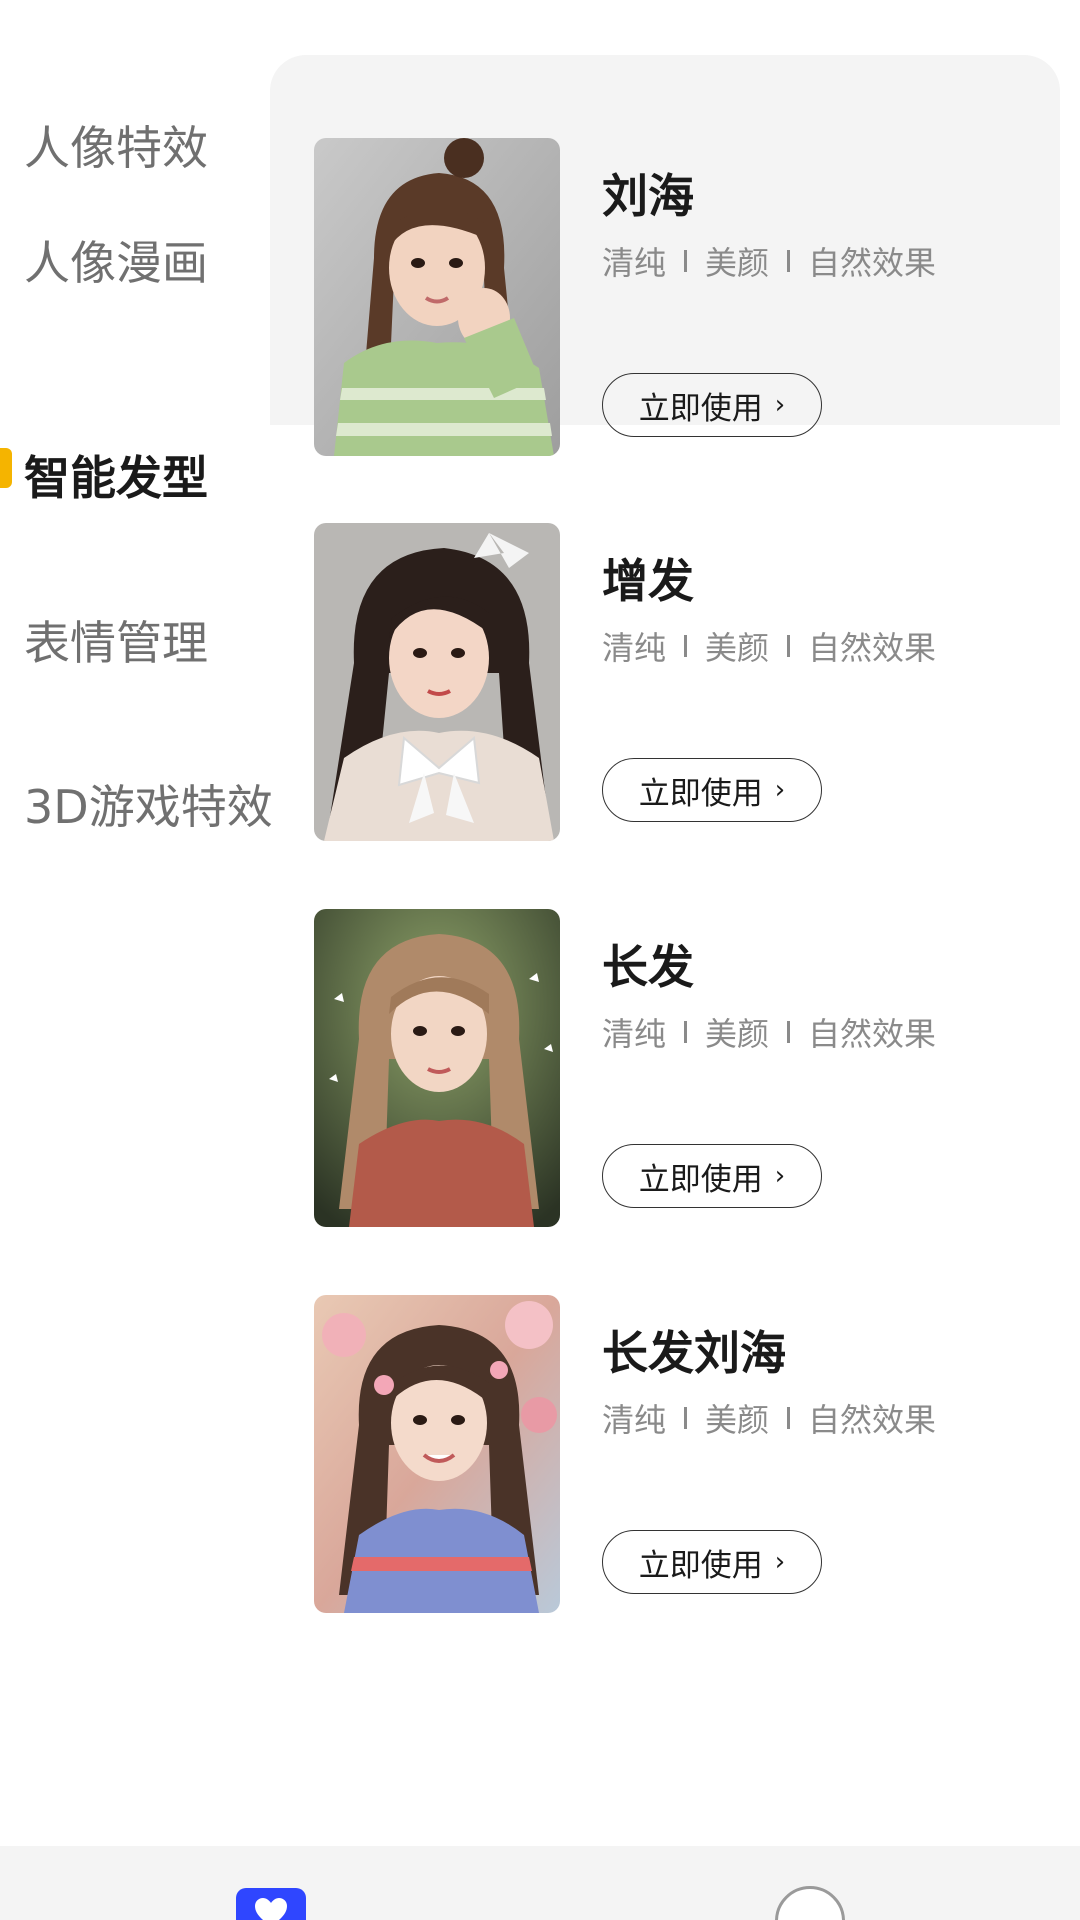 Image resolution: width=1080 pixels, height=1920 pixels. Describe the element at coordinates (684, 1455) in the screenshot. I see `list-item: 长发刘海 清纯 美颜 自然效果 立即使用 ›` at that location.